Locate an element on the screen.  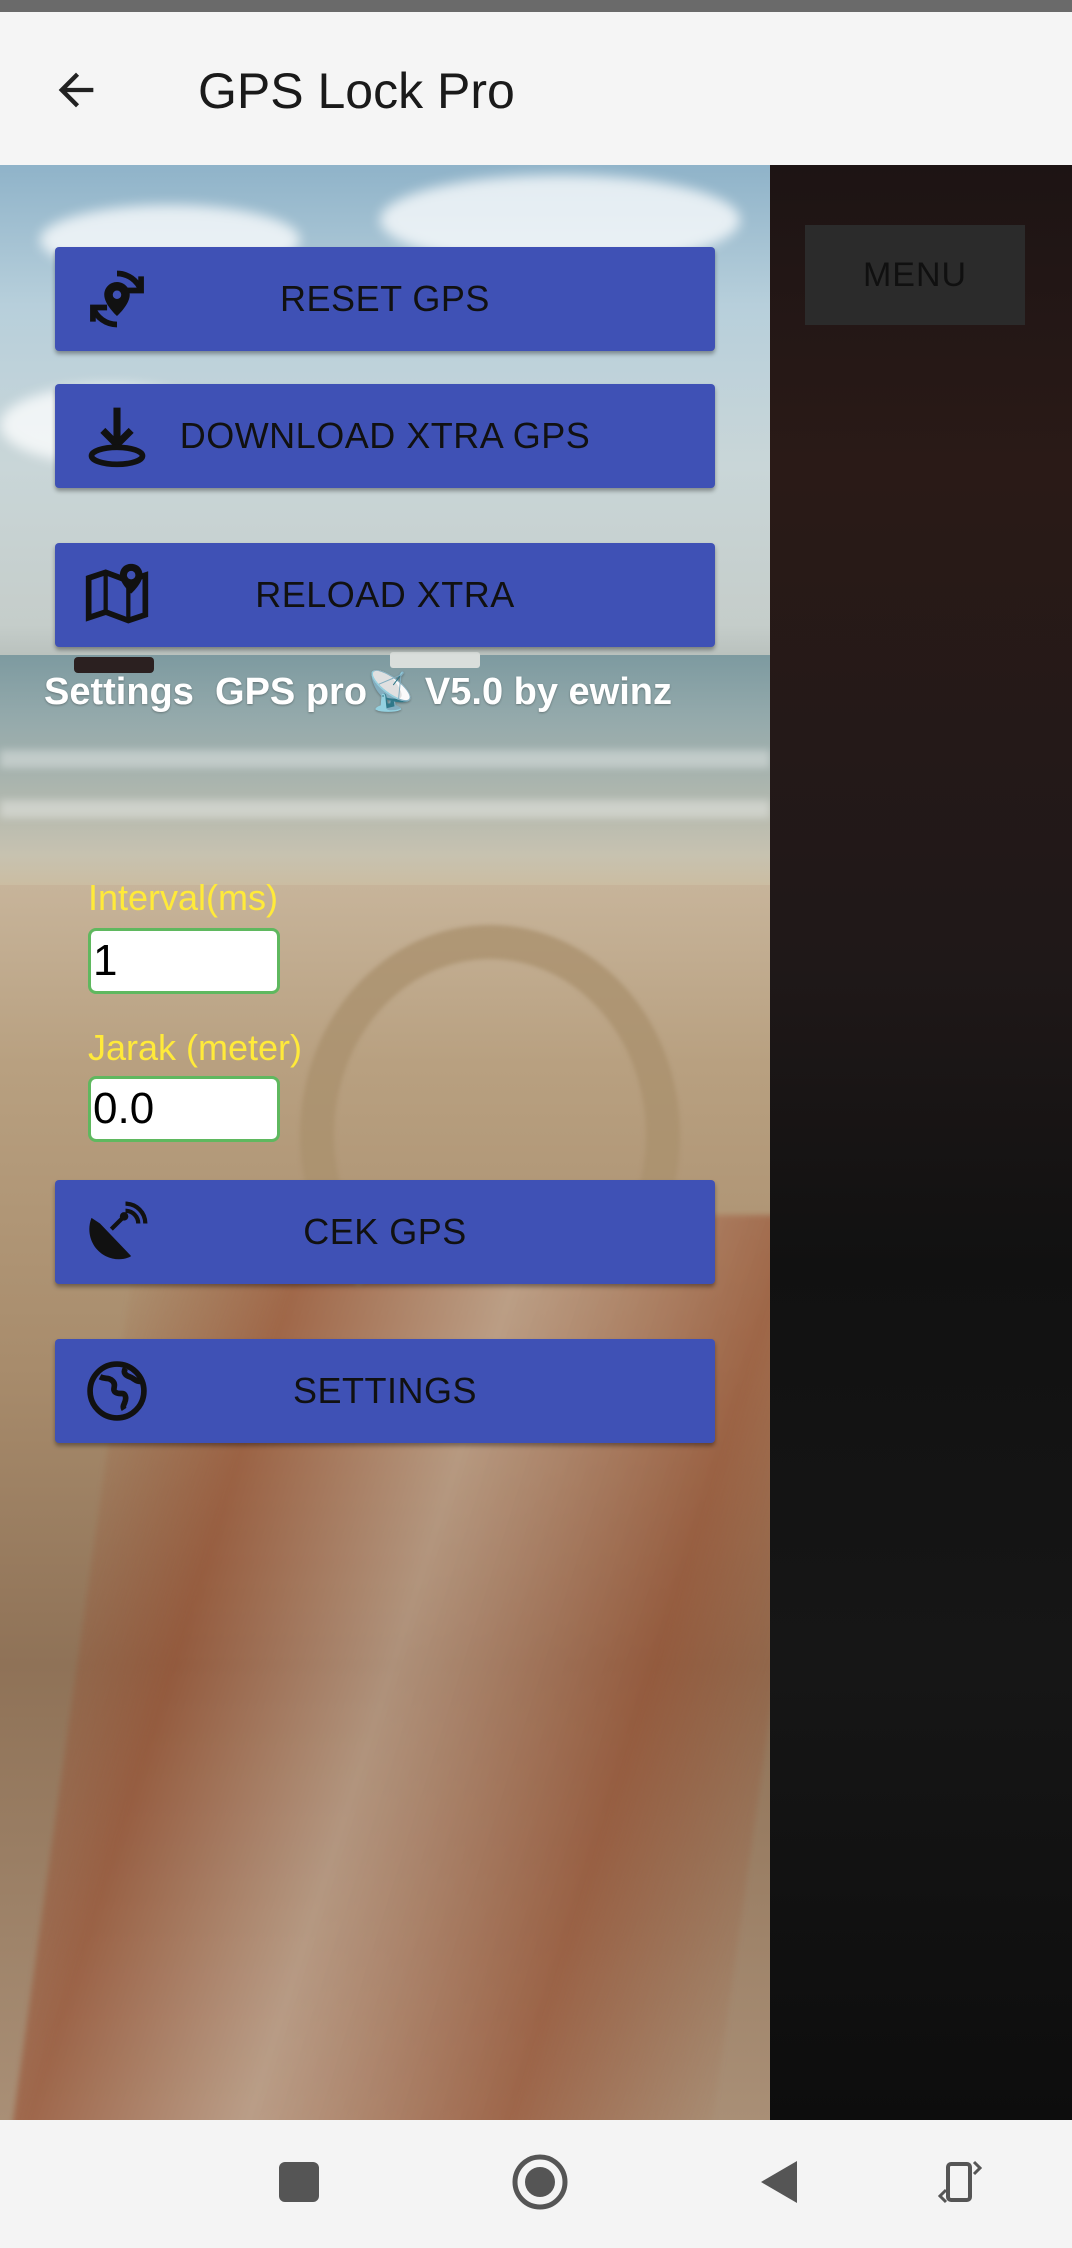
rotate-button is located at coordinates (960, 2182).